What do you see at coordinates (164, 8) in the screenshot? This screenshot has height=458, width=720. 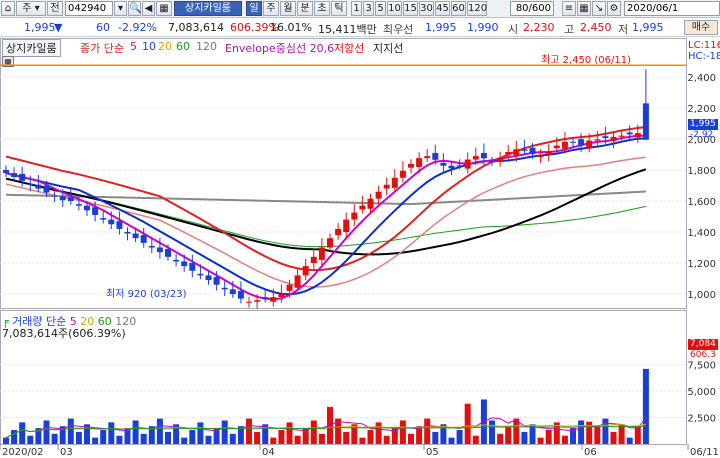 I see `arrange-icon: ▦` at bounding box center [164, 8].